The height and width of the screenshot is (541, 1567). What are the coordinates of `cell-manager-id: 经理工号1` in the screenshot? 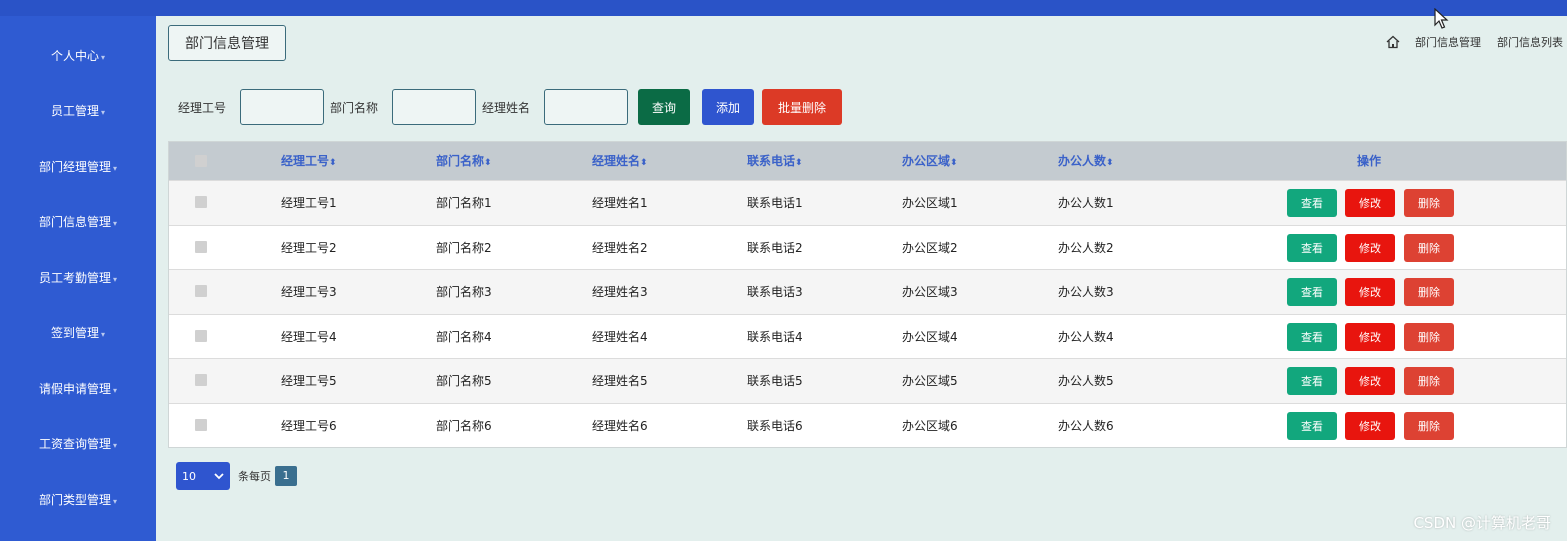 It's located at (309, 203).